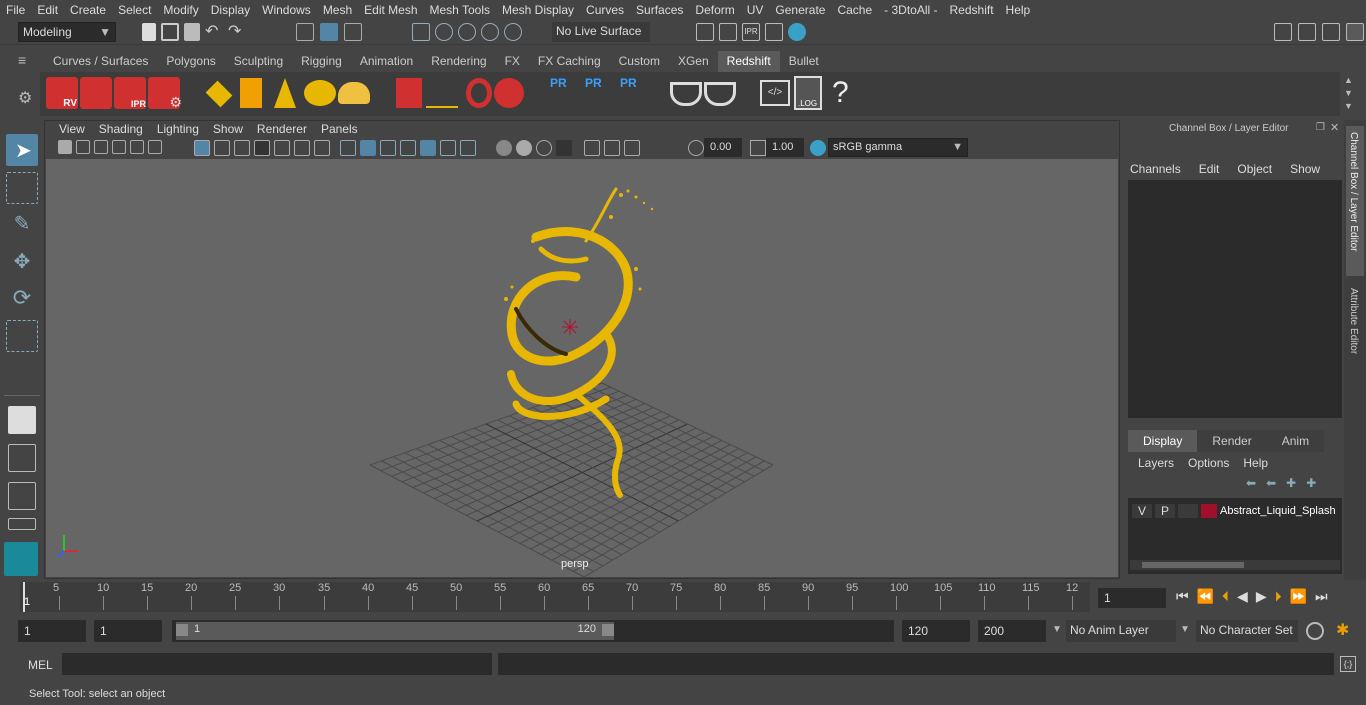 This screenshot has height=705, width=1366. I want to click on tab-bullet: Bullet, so click(804, 61).